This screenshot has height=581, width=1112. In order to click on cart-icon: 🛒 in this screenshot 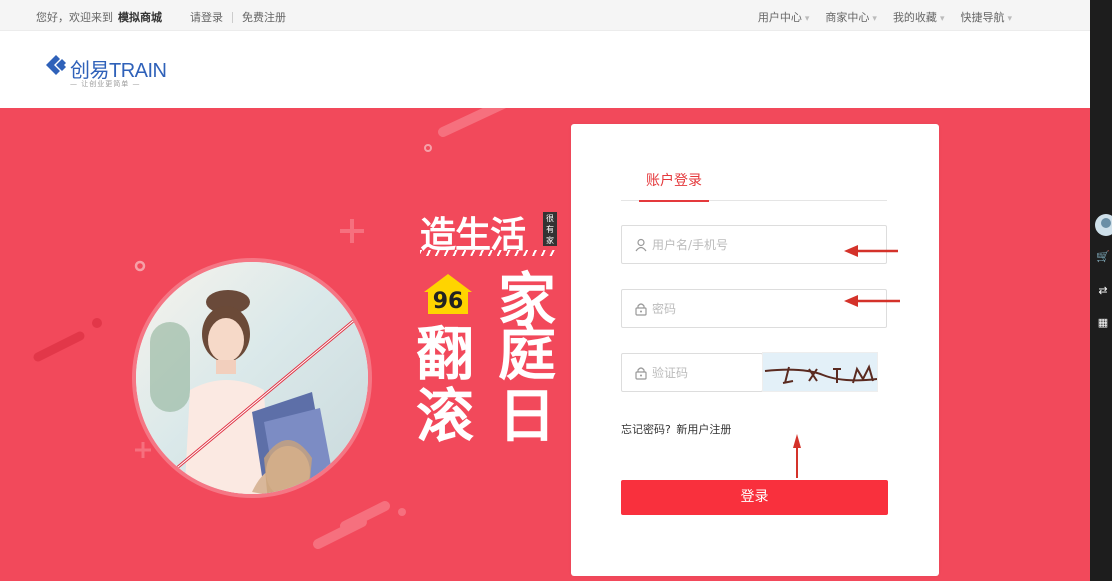, I will do `click(1103, 256)`.